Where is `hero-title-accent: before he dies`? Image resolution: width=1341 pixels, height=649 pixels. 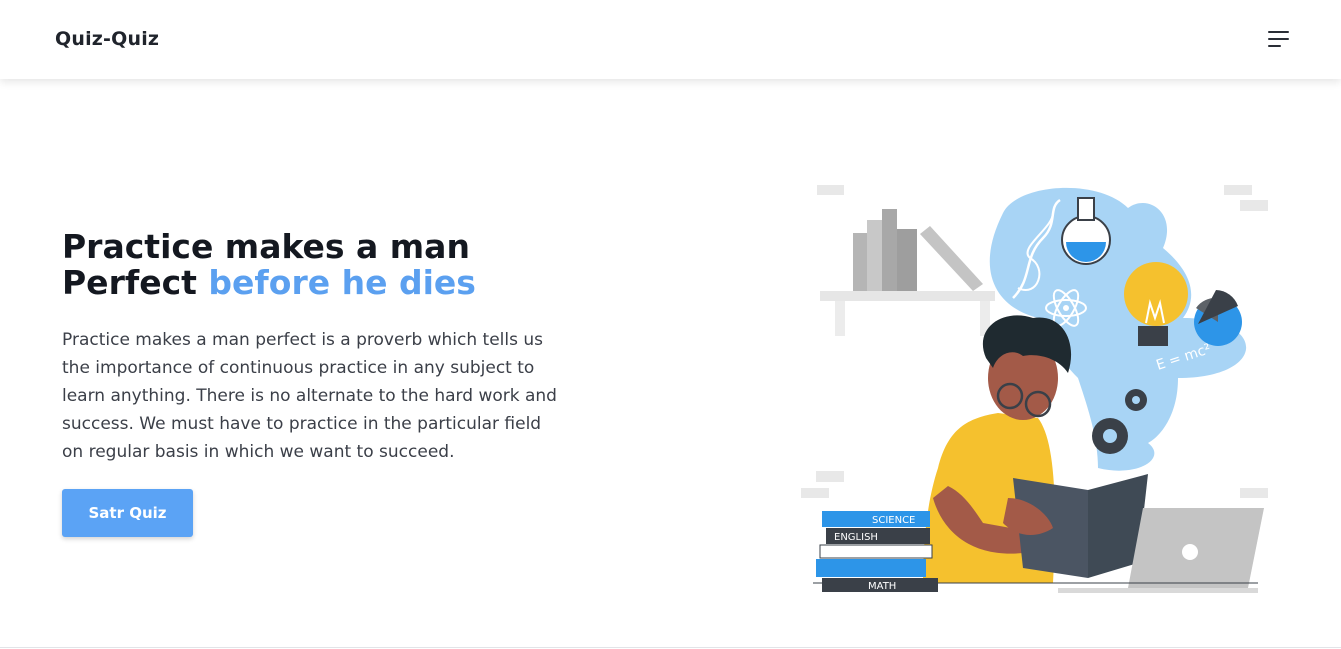 hero-title-accent: before he dies is located at coordinates (342, 282).